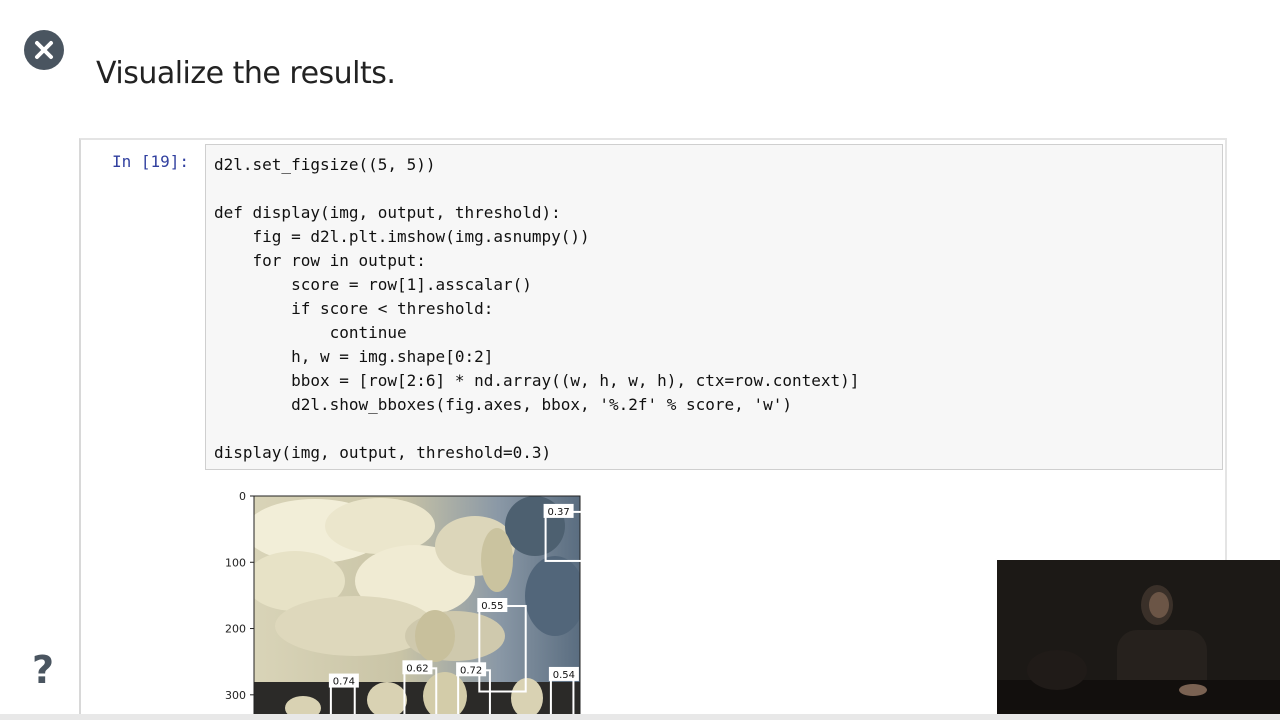 The width and height of the screenshot is (1280, 720). What do you see at coordinates (354, 308) in the screenshot?
I see `code-line: if score < threshold:` at bounding box center [354, 308].